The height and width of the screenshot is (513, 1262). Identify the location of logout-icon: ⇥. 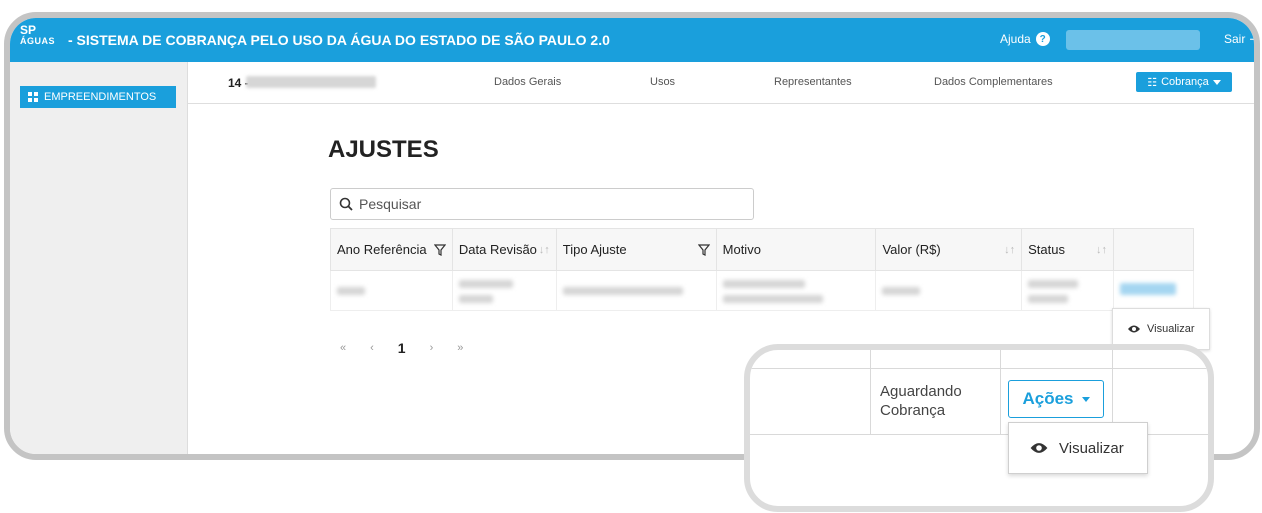
(1254, 39).